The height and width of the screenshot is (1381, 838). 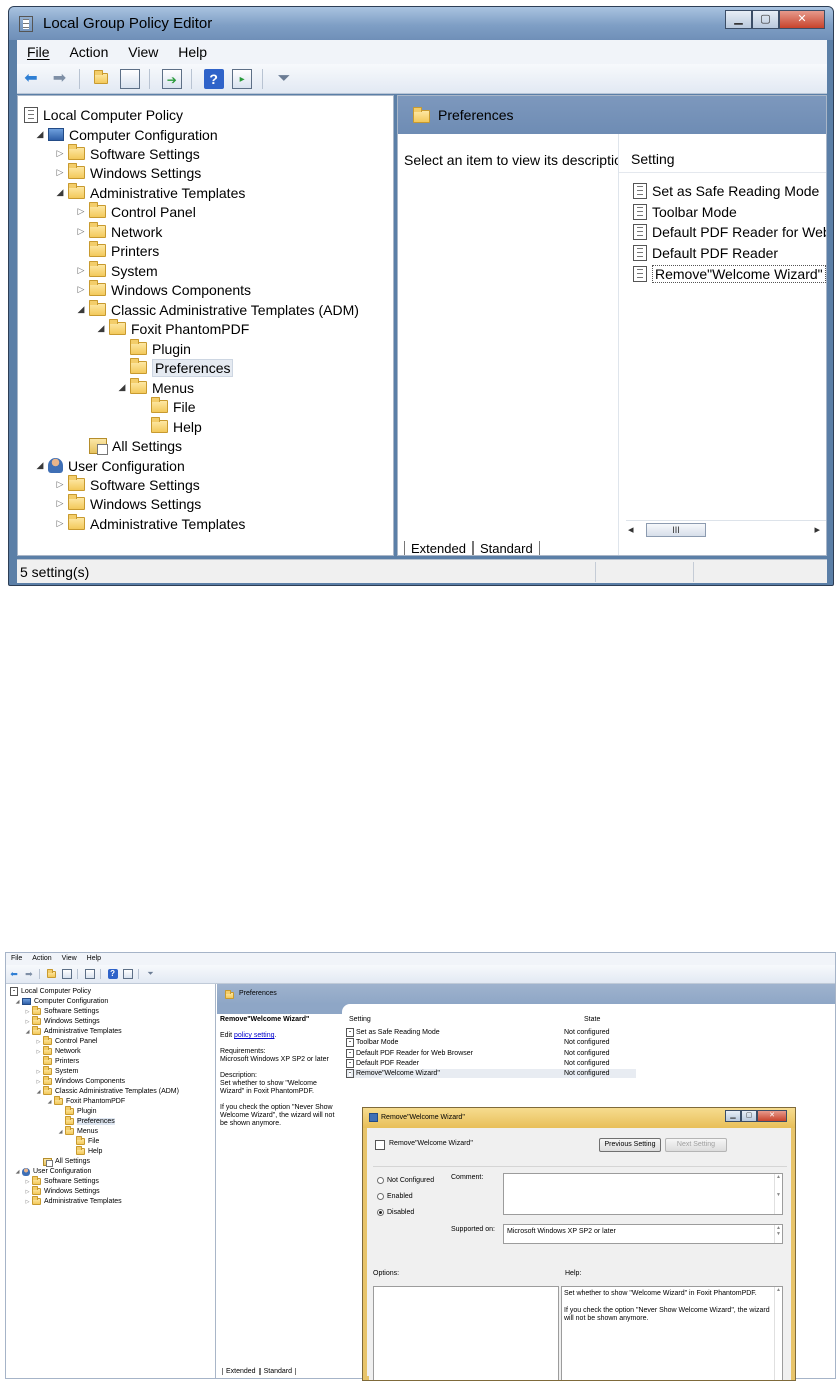 What do you see at coordinates (685, 212) in the screenshot?
I see `setting-item: Toolbar Mode` at bounding box center [685, 212].